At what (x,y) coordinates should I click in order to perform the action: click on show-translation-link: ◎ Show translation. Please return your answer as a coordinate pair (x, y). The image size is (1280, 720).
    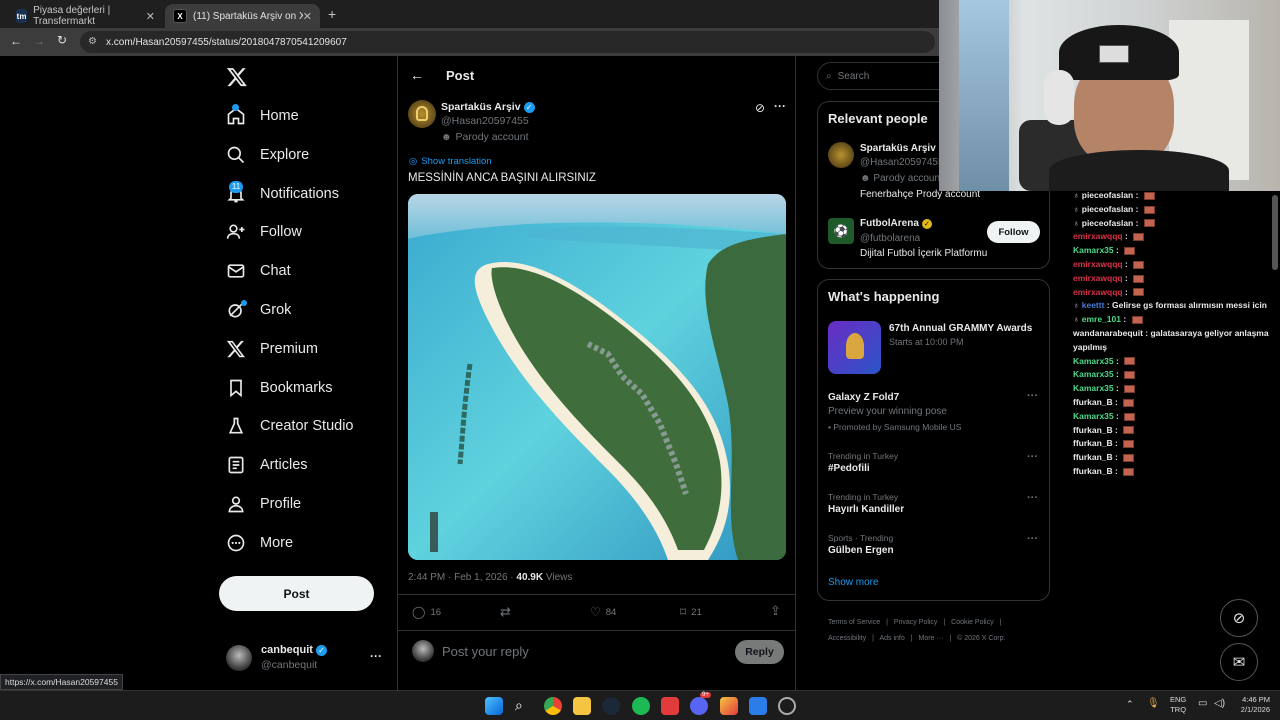
    Looking at the image, I should click on (450, 161).